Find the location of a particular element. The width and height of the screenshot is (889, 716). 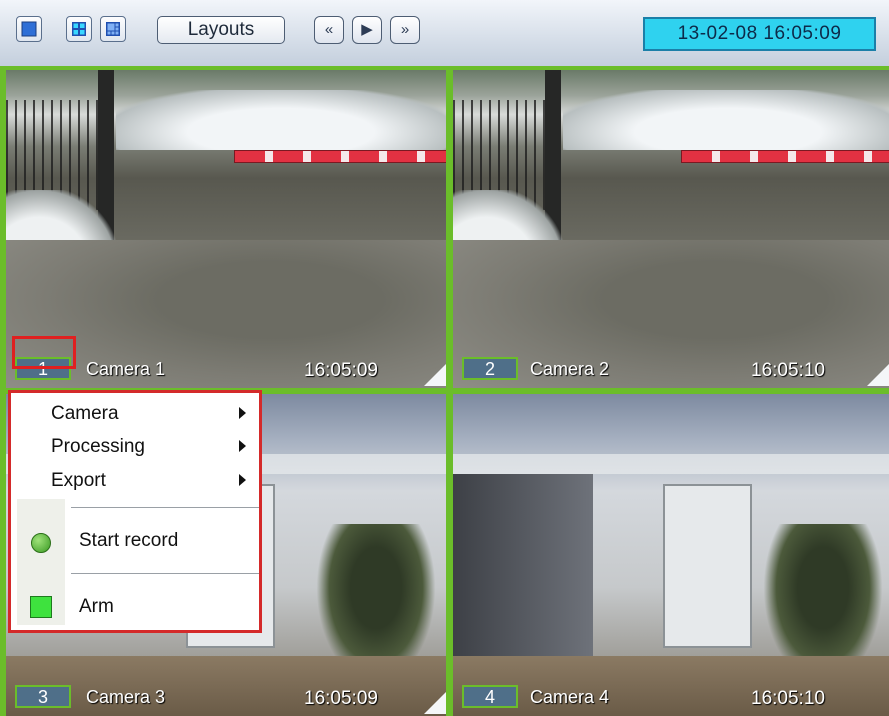

single-view-icon is located at coordinates (29, 29).